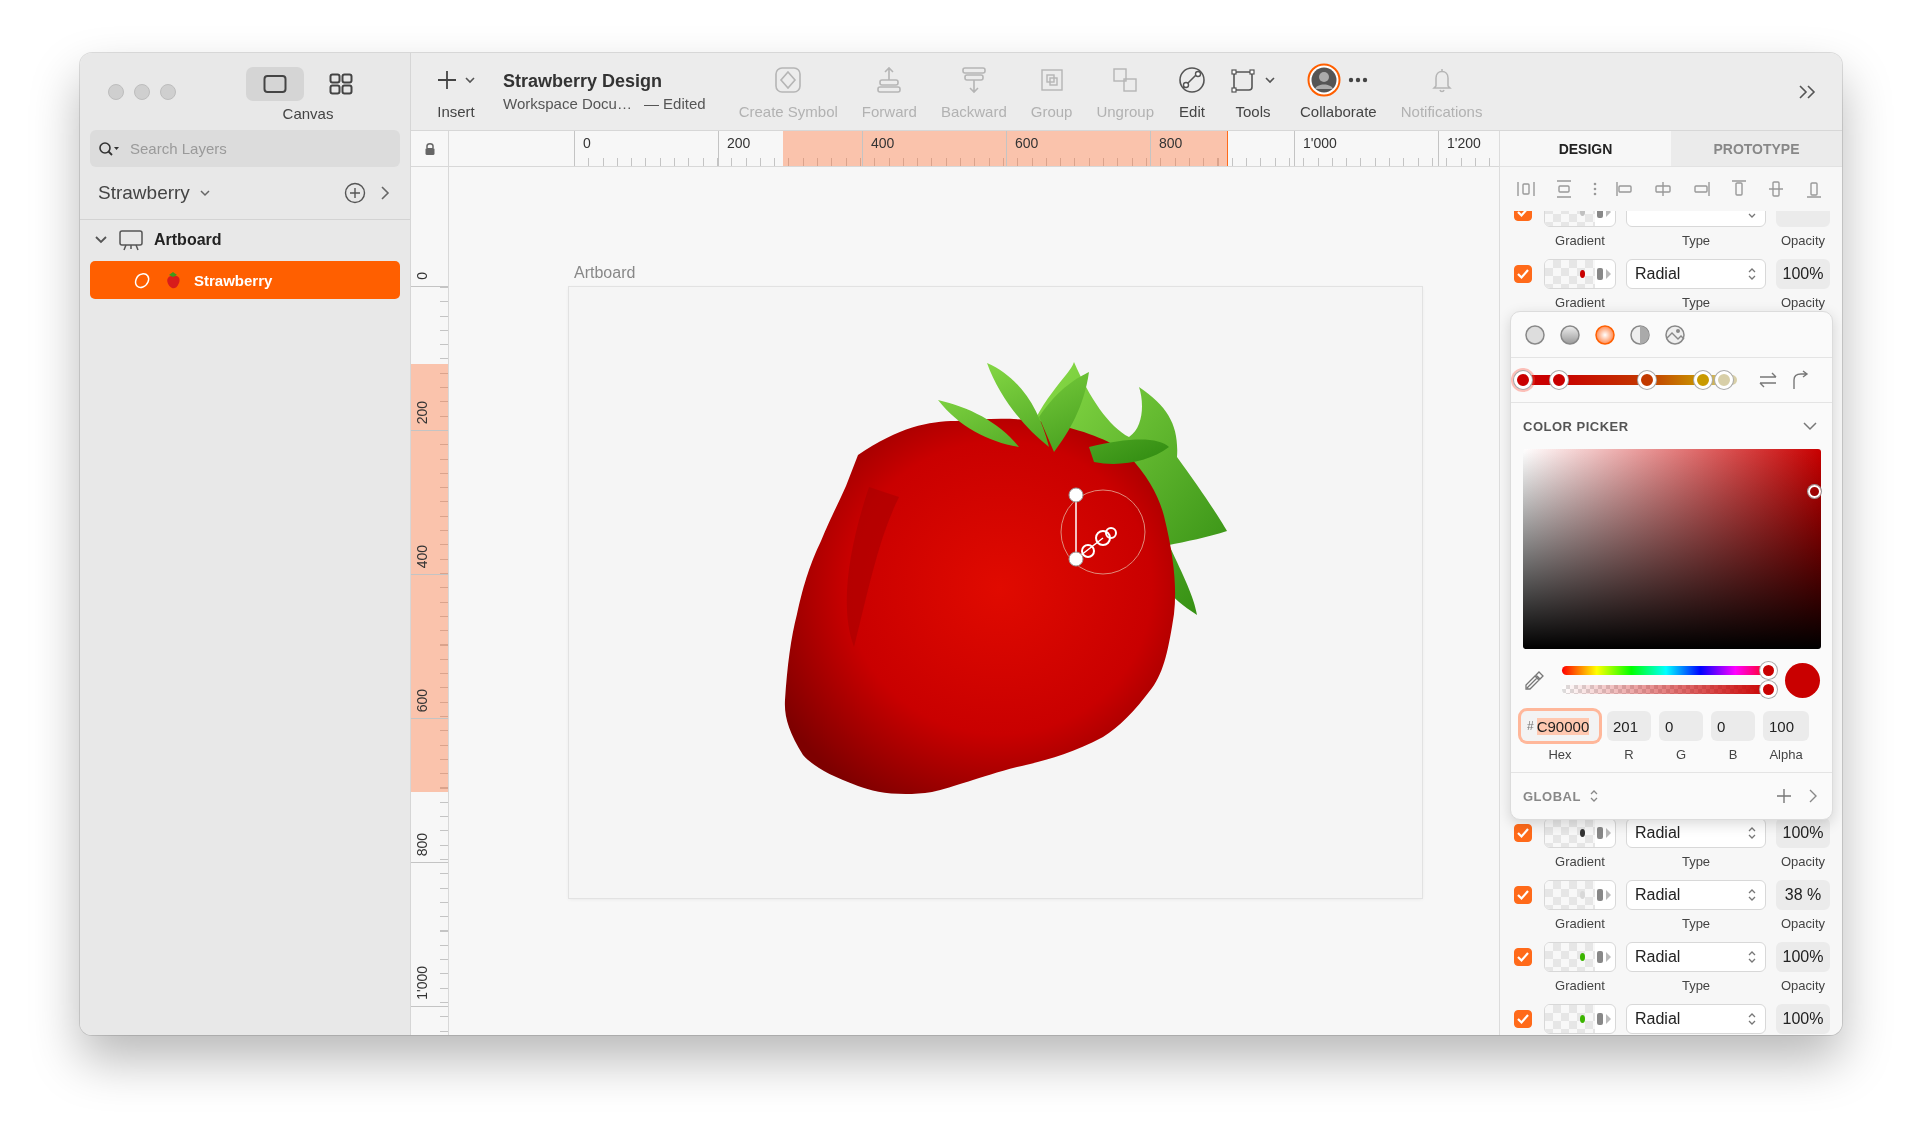  I want to click on search-bar: Search Layers, so click(245, 148).